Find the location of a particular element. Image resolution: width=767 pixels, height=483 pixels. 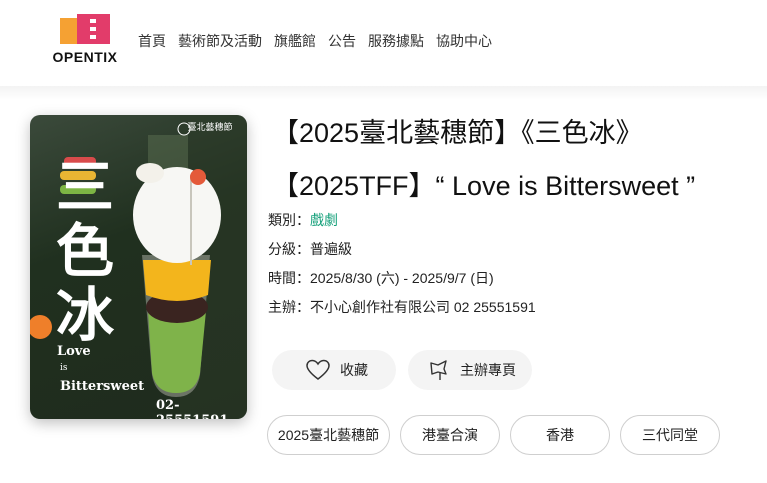

poster-subtitle-bittersweet: Bittersweet is located at coordinates (102, 386).